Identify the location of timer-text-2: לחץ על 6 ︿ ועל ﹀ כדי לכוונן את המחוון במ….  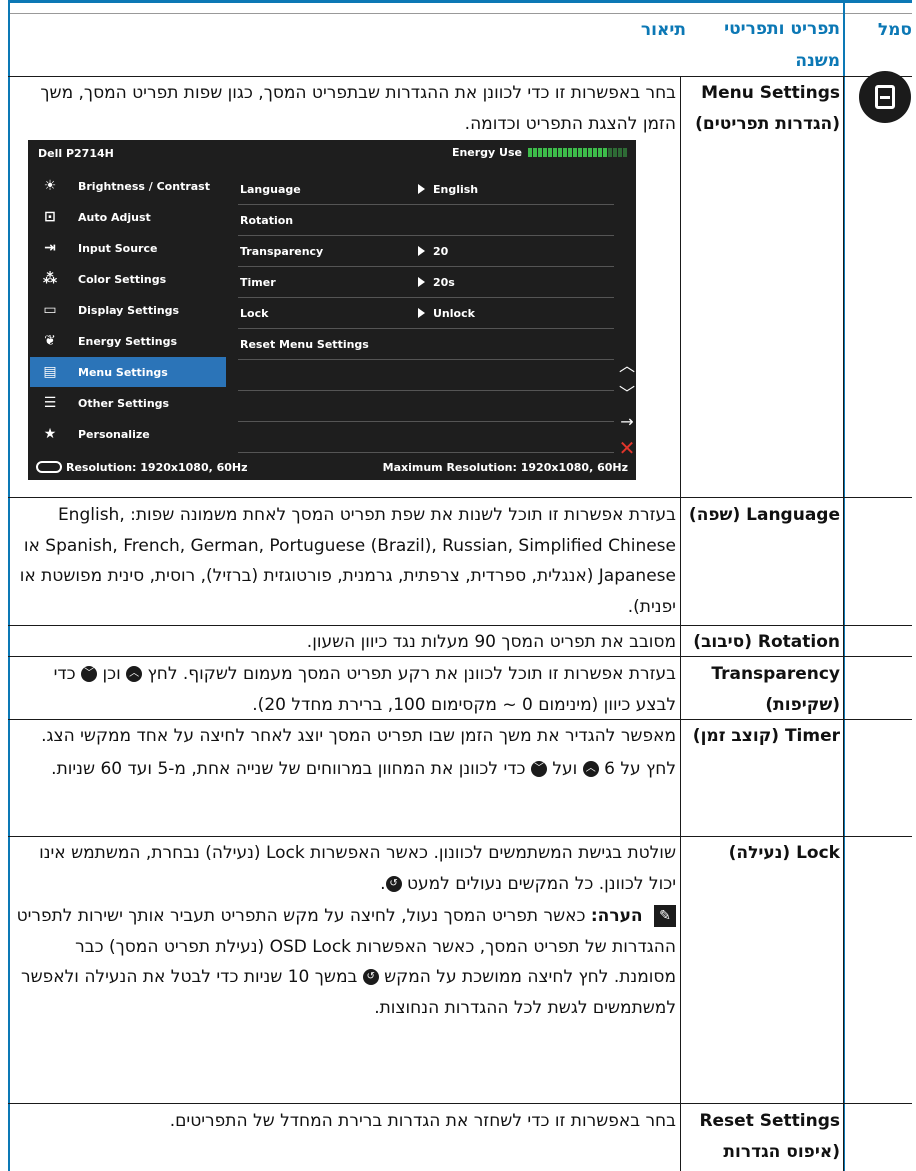
(344, 769).